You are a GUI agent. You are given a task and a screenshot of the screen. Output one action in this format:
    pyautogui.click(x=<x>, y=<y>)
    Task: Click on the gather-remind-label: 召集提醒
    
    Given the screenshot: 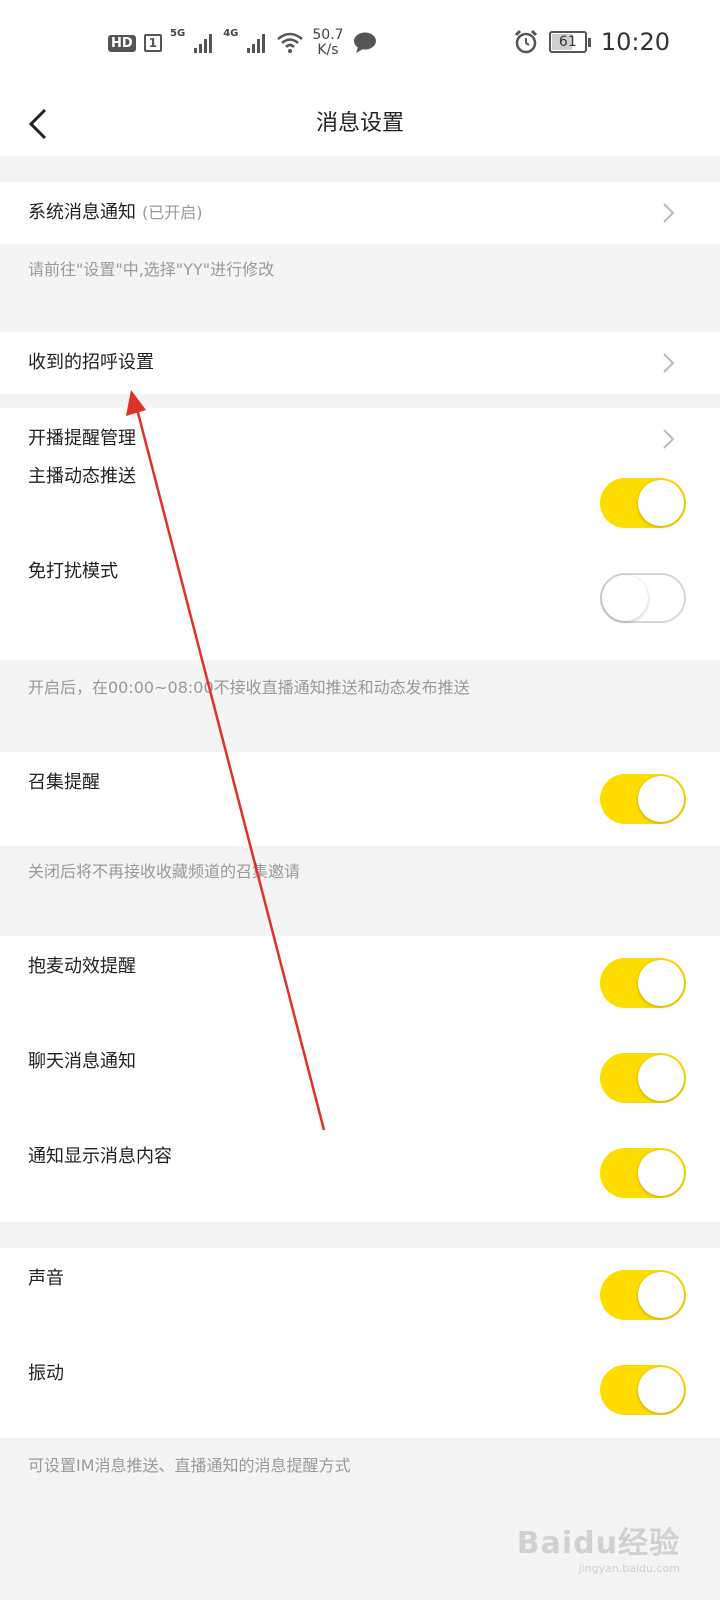 What is the action you would take?
    pyautogui.click(x=64, y=782)
    